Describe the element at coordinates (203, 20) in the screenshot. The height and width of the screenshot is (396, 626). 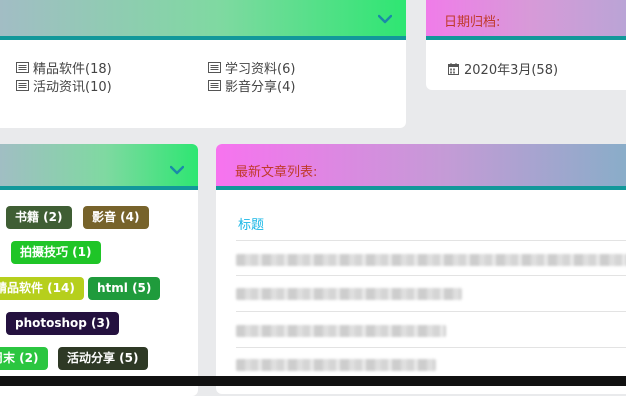
I see `category-panel-header` at that location.